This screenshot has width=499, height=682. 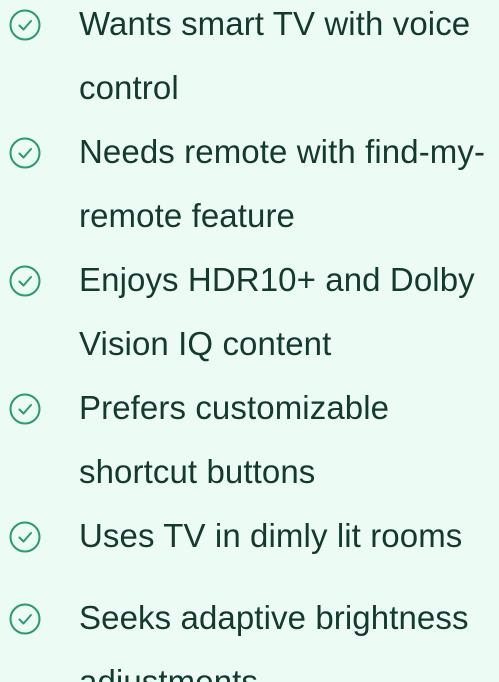 What do you see at coordinates (275, 55) in the screenshot?
I see `list-item-label: Wants smart TV with voice control` at bounding box center [275, 55].